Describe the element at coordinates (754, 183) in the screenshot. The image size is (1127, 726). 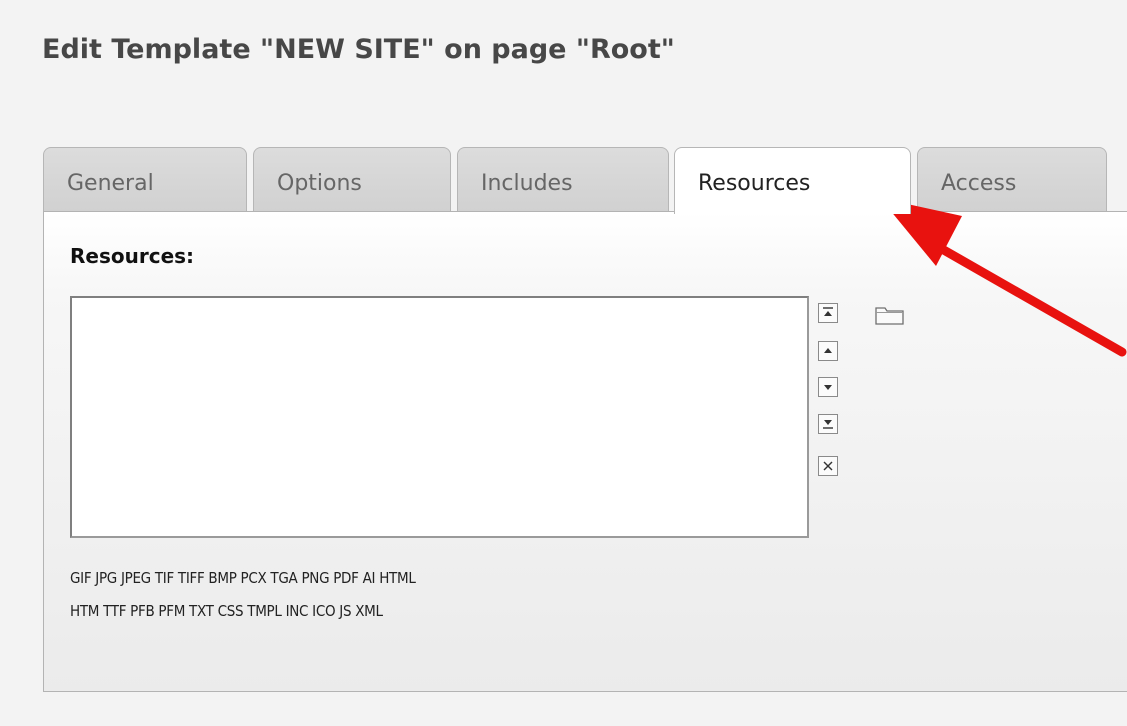
I see `tab-label: Resources` at that location.